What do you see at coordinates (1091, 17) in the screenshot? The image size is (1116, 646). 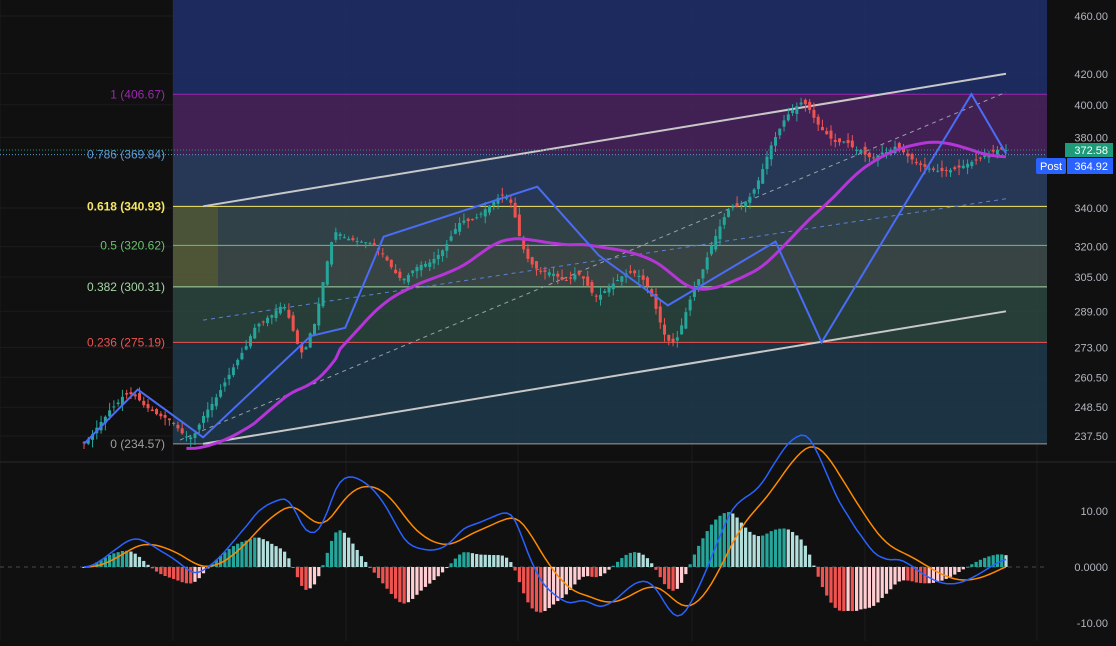 I see `price-tick-label: 460.00` at bounding box center [1091, 17].